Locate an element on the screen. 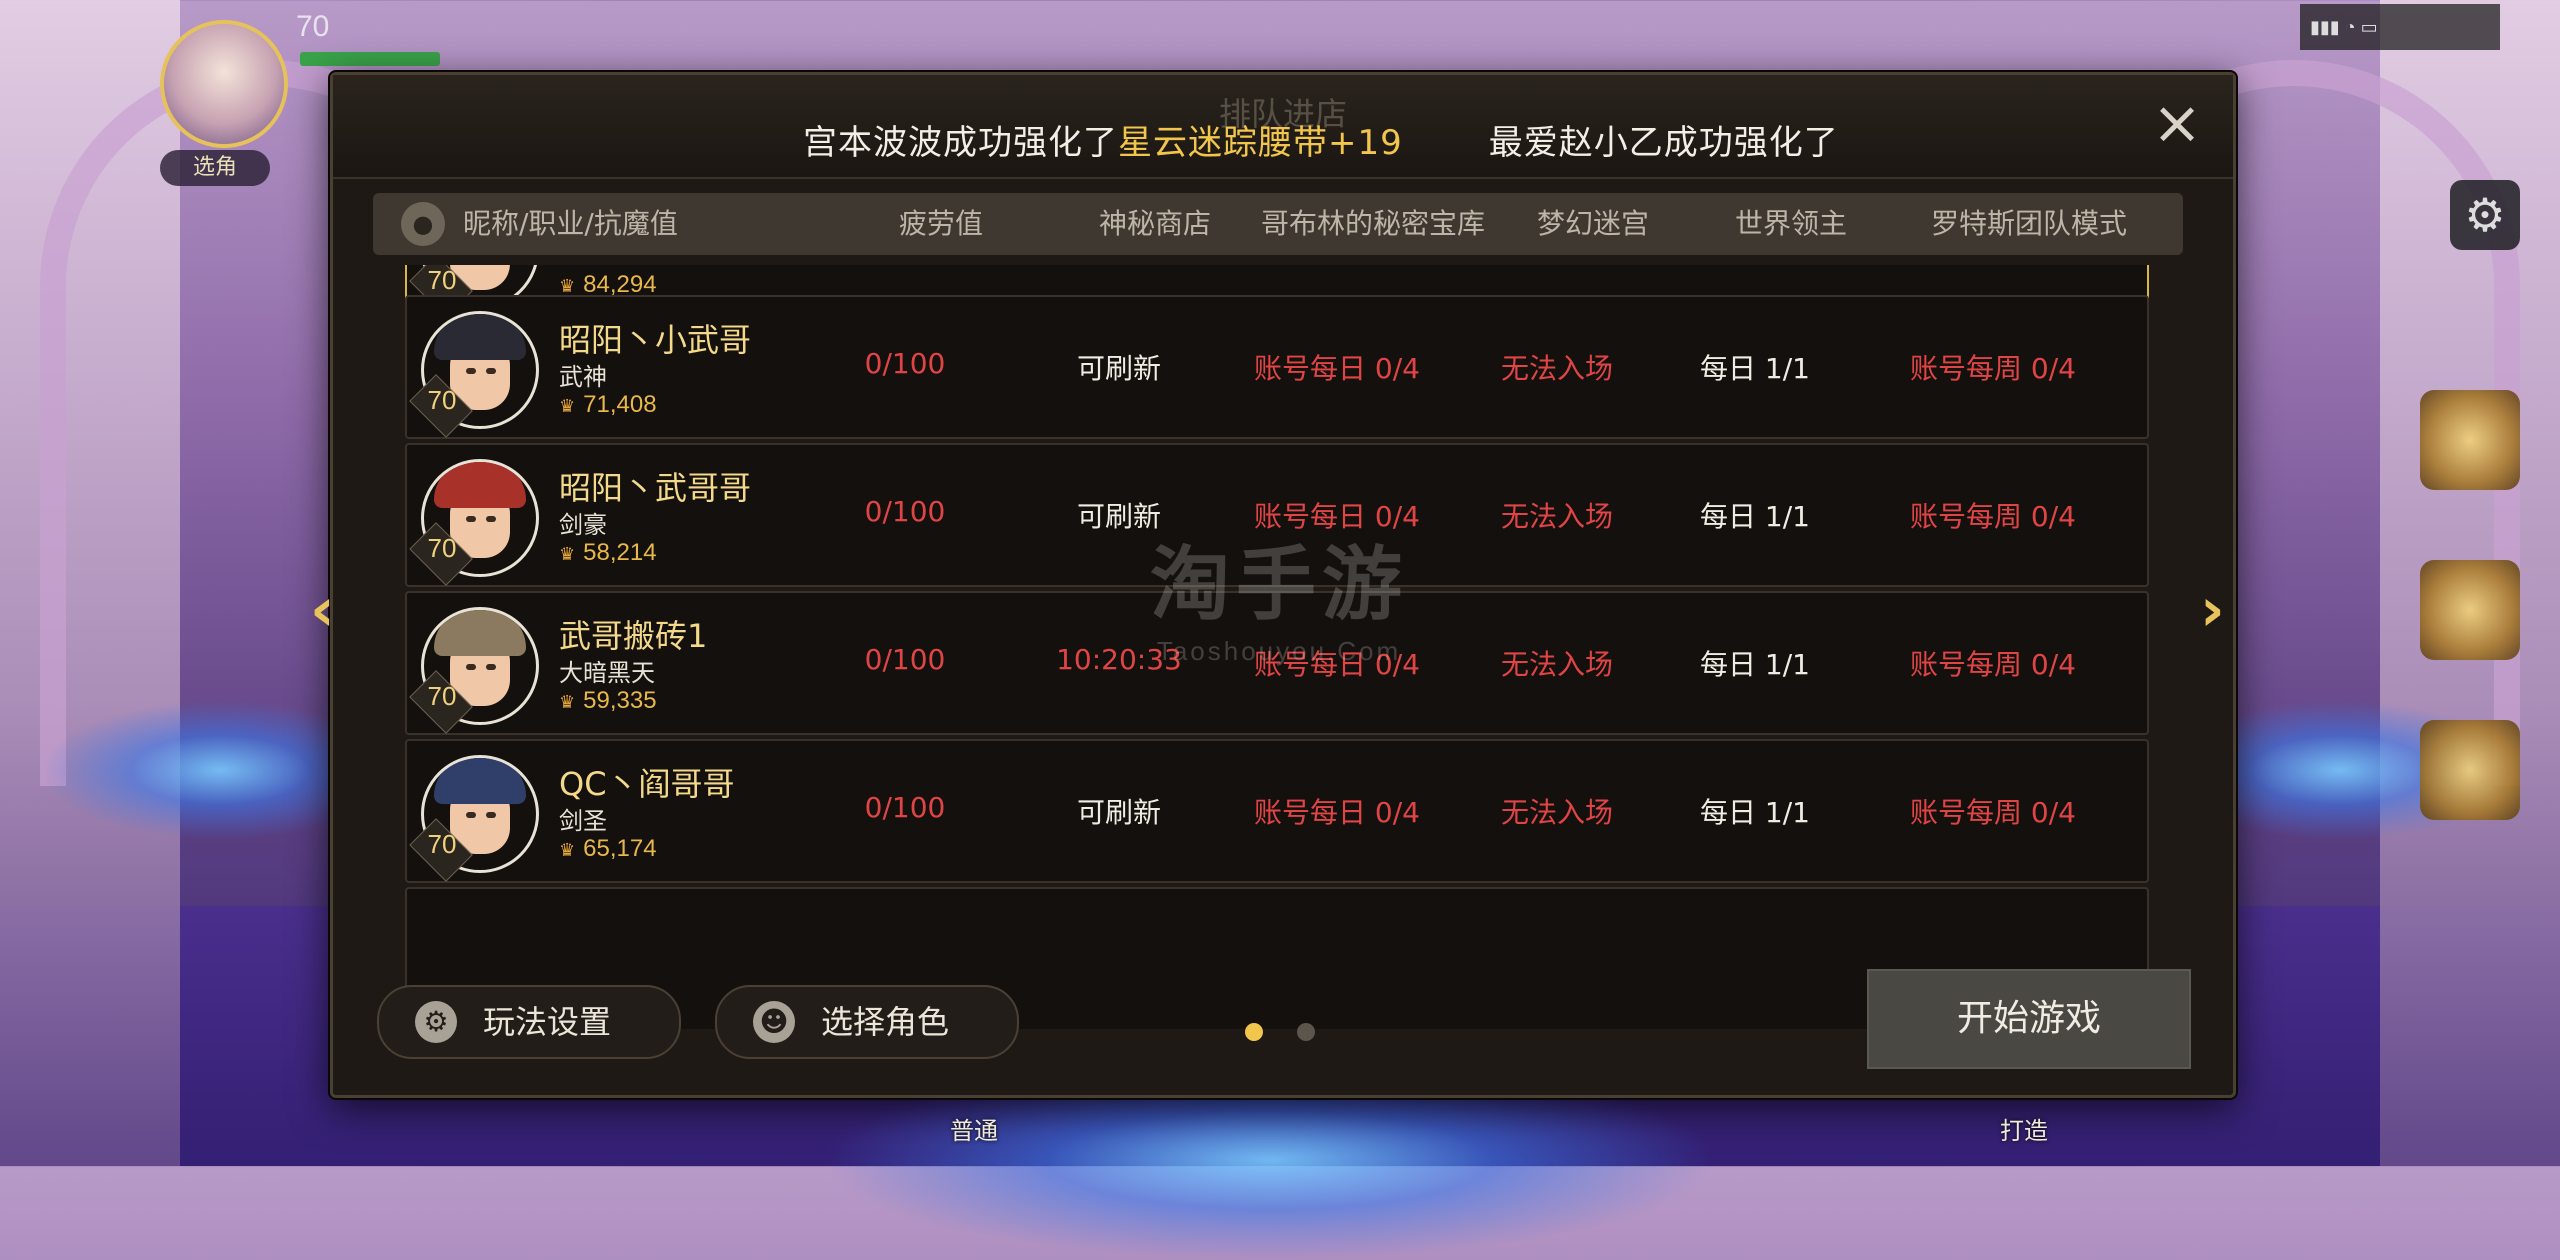 The image size is (2560, 1260). character-power: ♛ 65,174 is located at coordinates (608, 849).